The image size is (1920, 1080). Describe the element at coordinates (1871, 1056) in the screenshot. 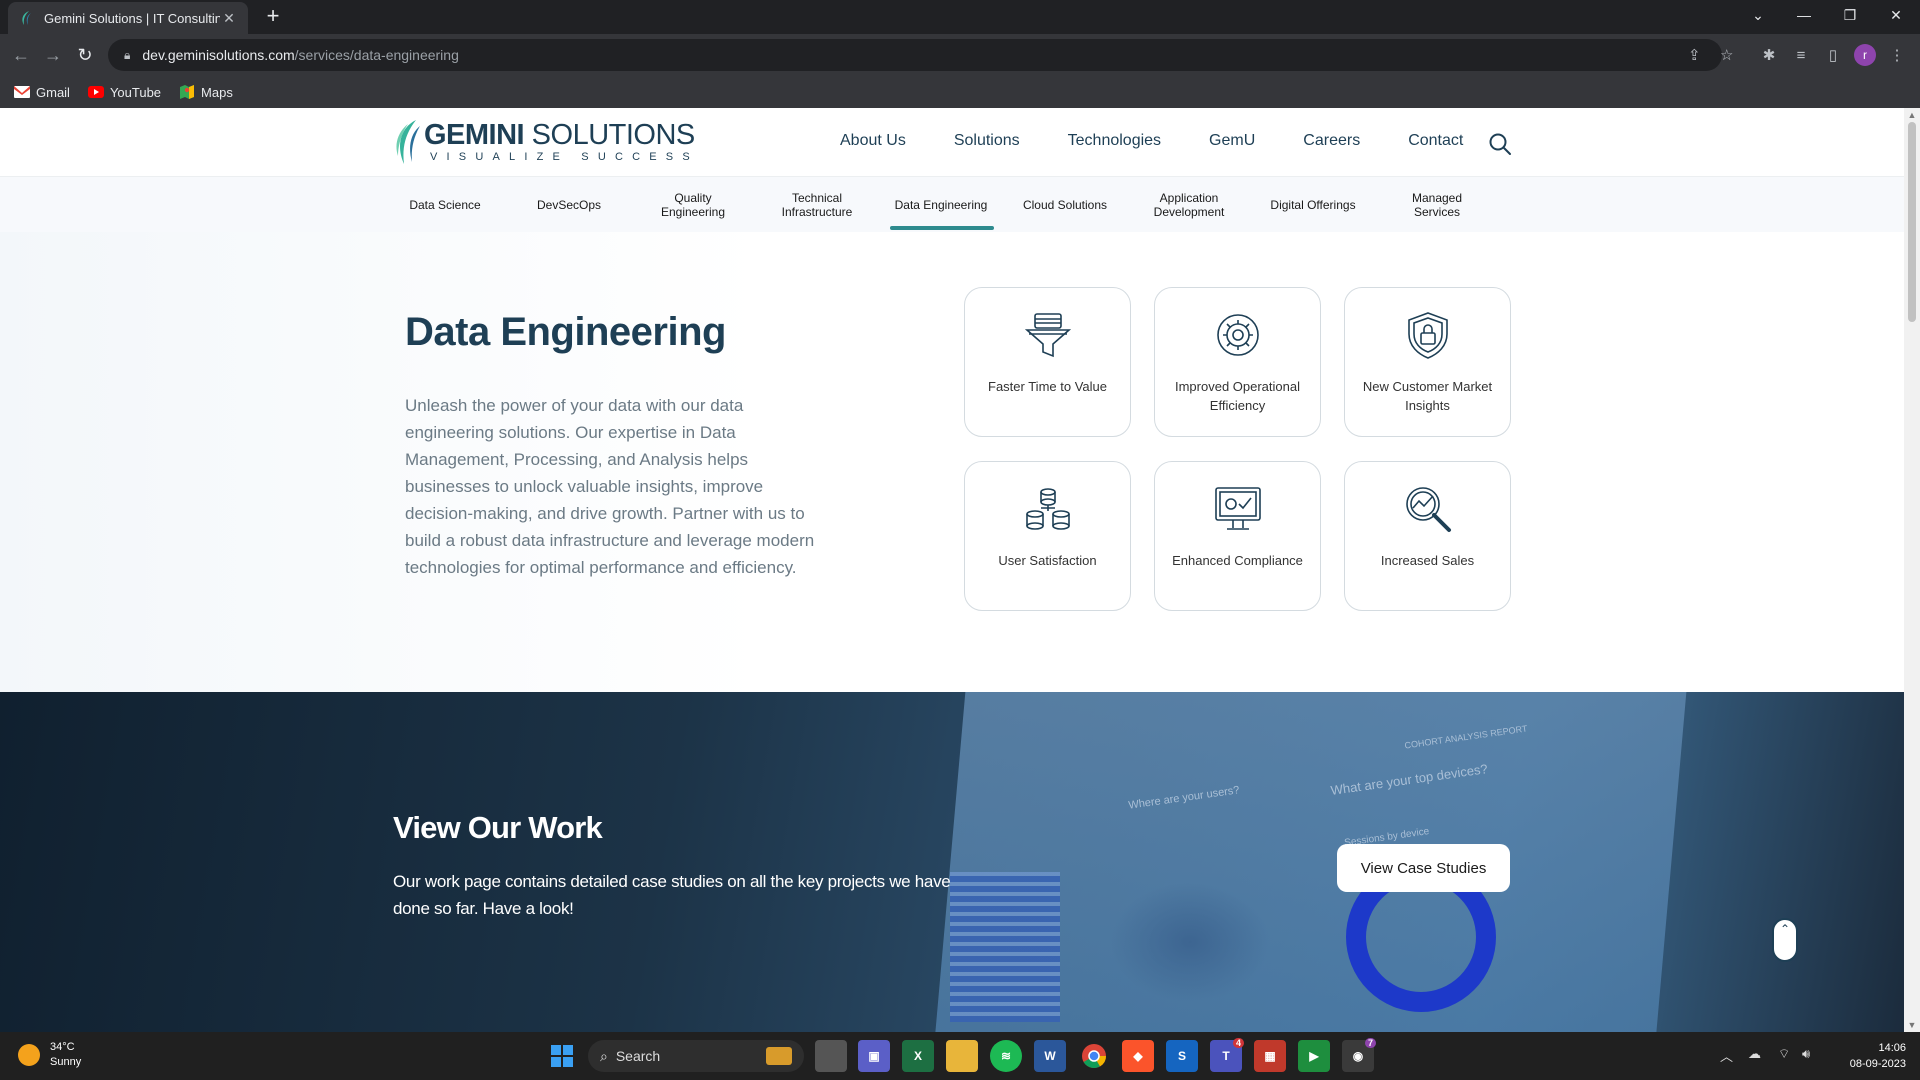

I see `system-clock: 14:06 08-09-2023` at that location.